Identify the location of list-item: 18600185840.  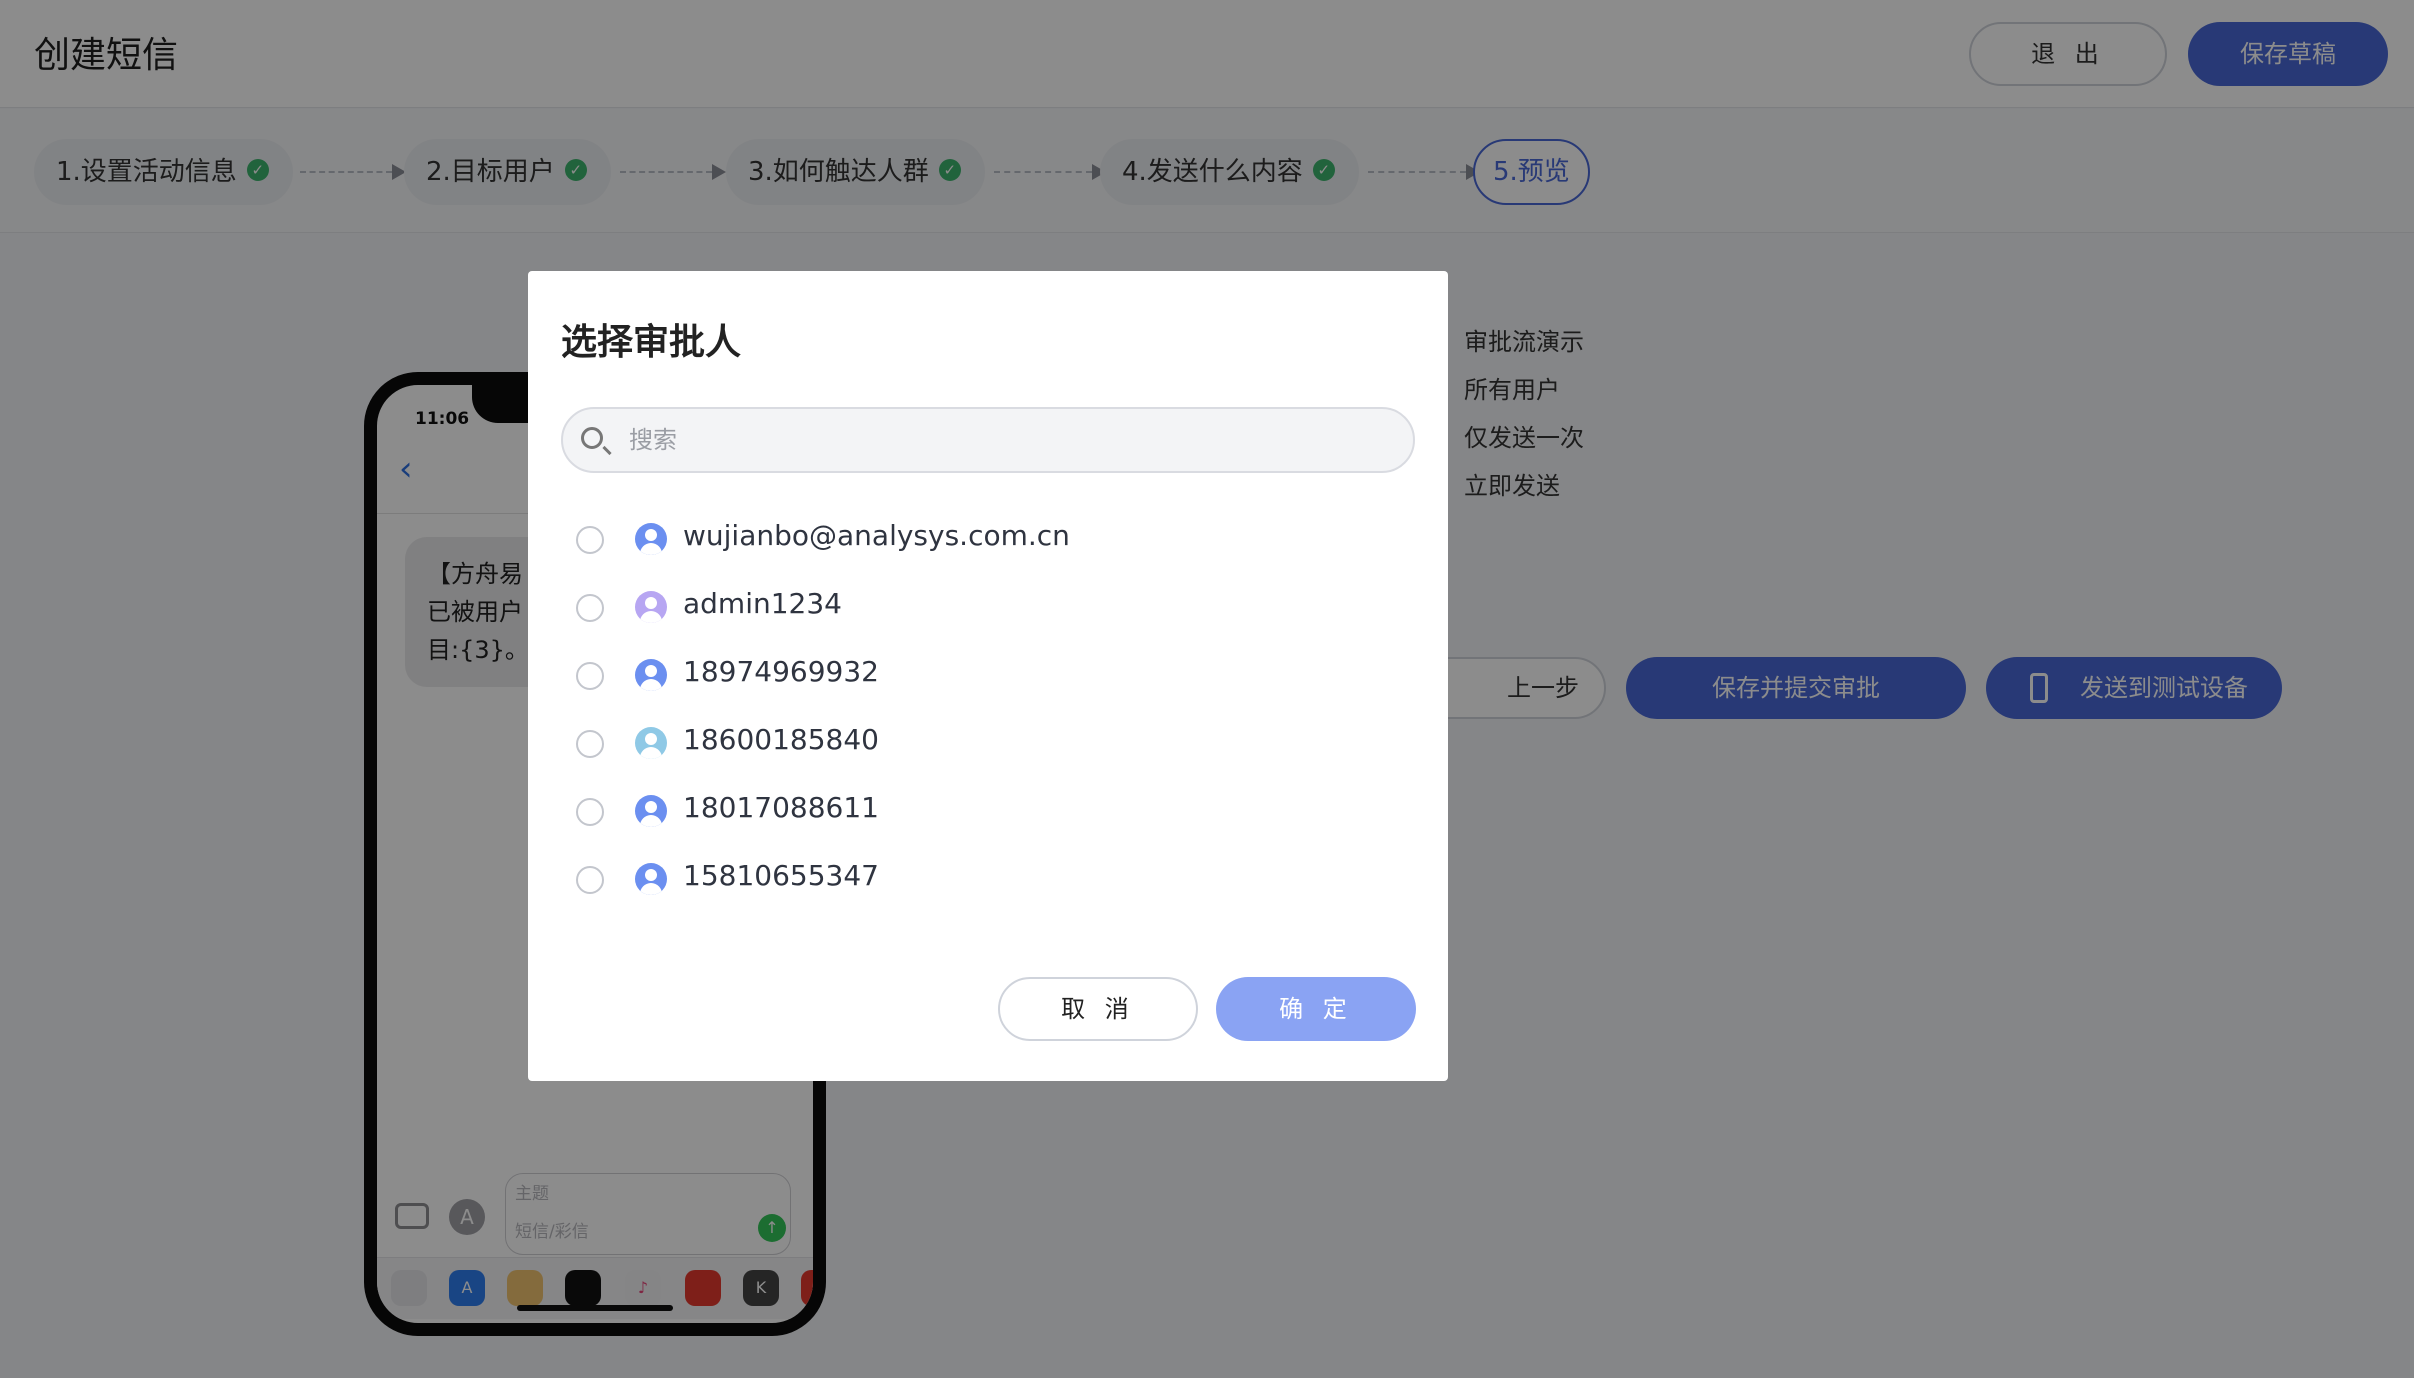
(988, 743).